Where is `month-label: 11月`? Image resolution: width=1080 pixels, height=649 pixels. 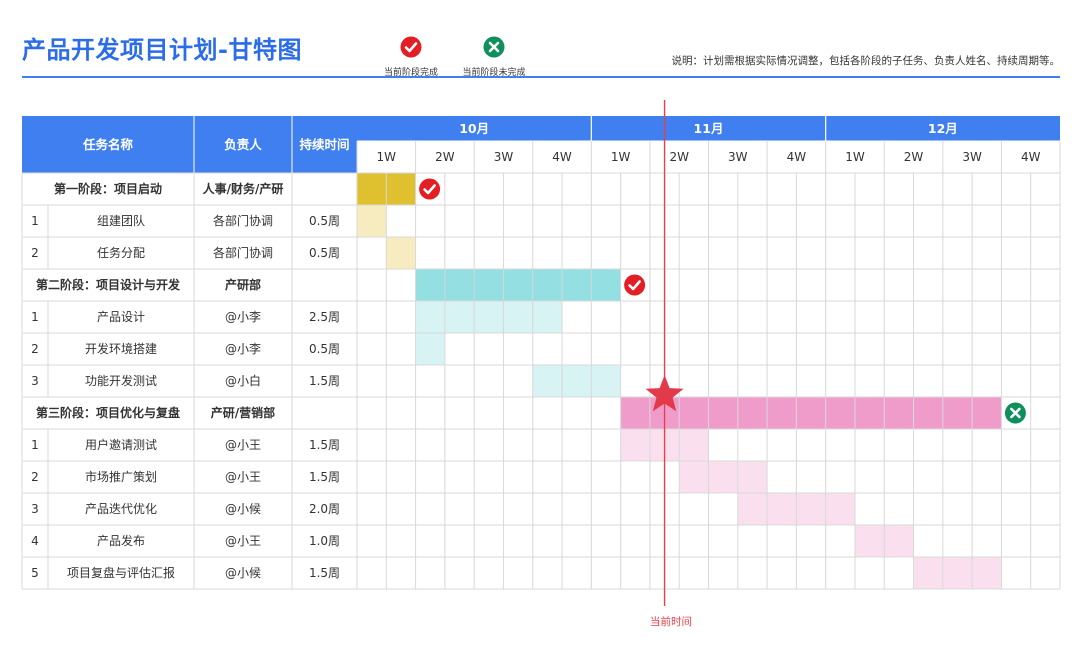
month-label: 11月 is located at coordinates (709, 128).